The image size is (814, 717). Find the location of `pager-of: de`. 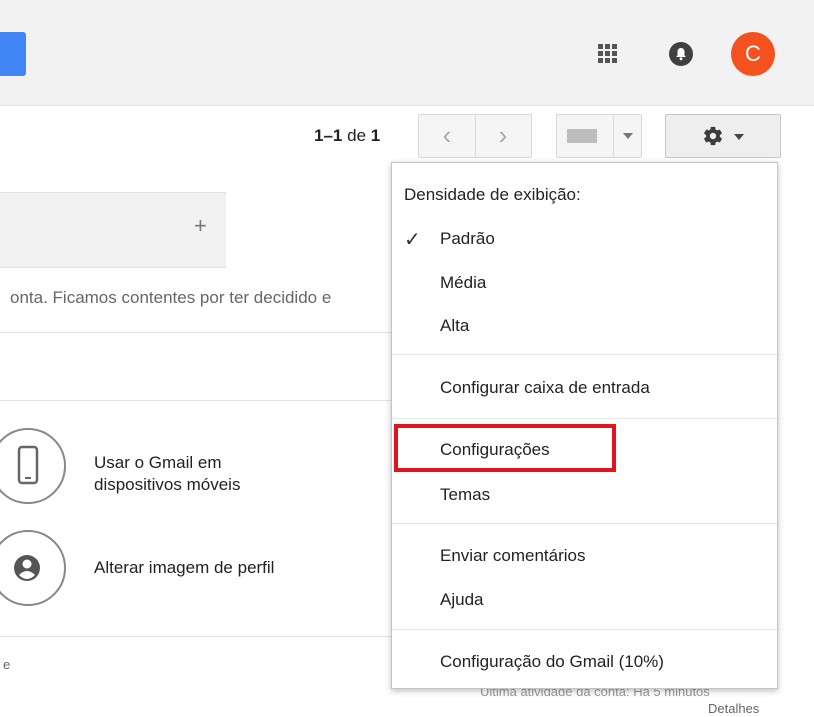

pager-of: de is located at coordinates (357, 135).